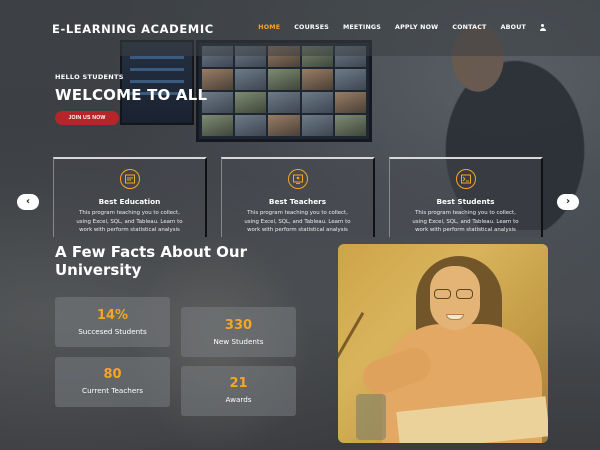 This screenshot has height=450, width=600. I want to click on stat-card: 80 Current Teachers, so click(112, 382).